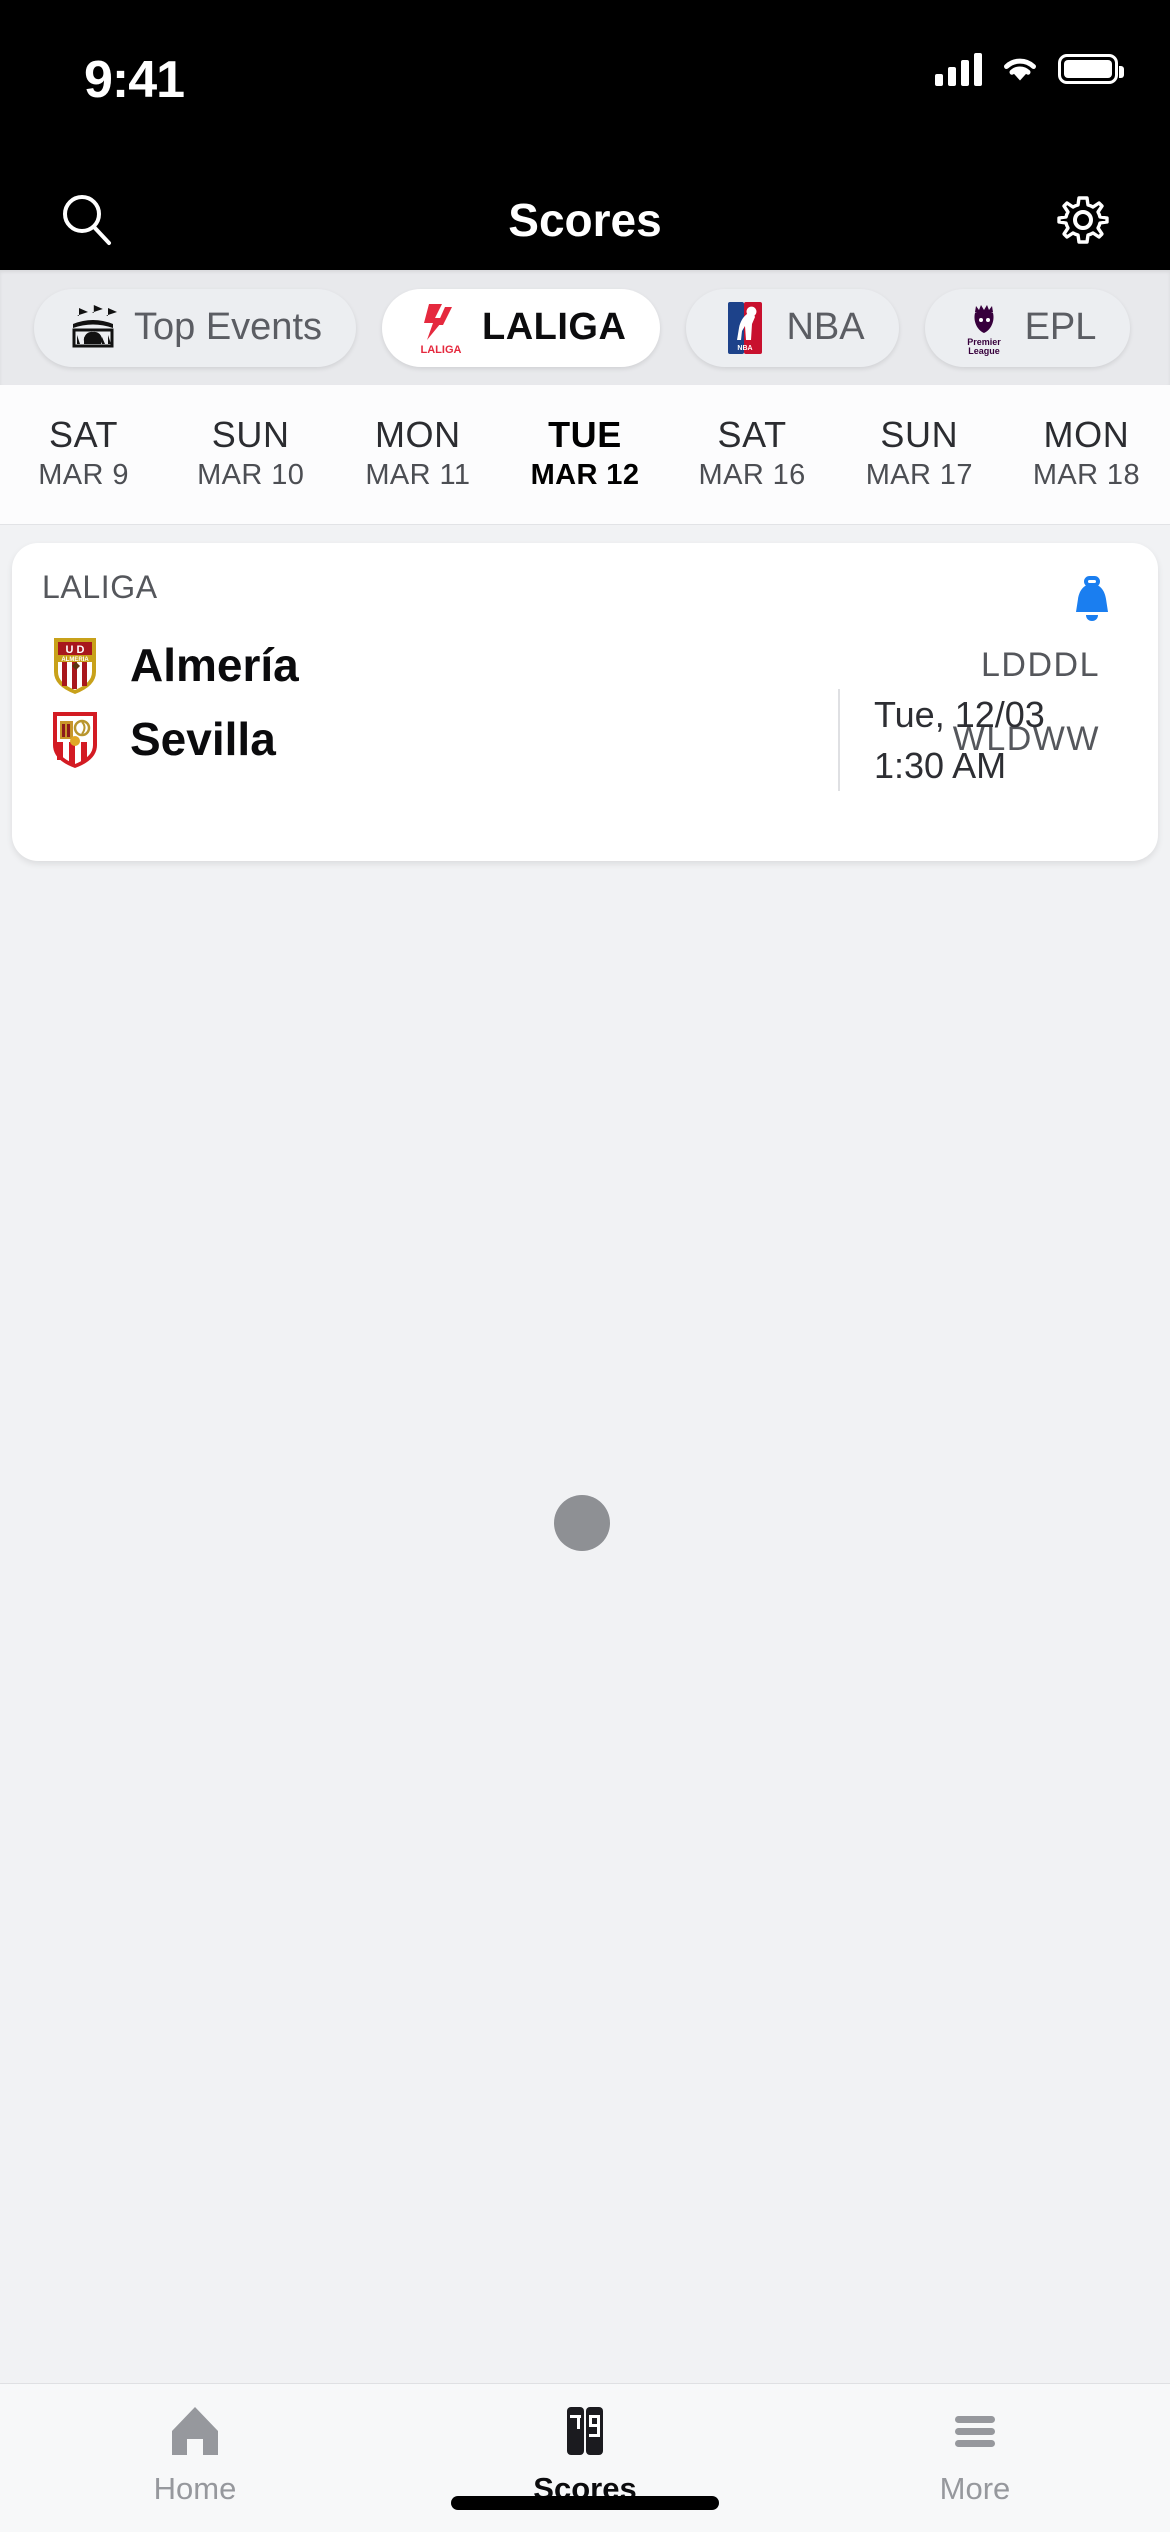 The height and width of the screenshot is (2532, 1170). I want to click on league-tab-laliga: LALIGA LALIGA, so click(521, 327).